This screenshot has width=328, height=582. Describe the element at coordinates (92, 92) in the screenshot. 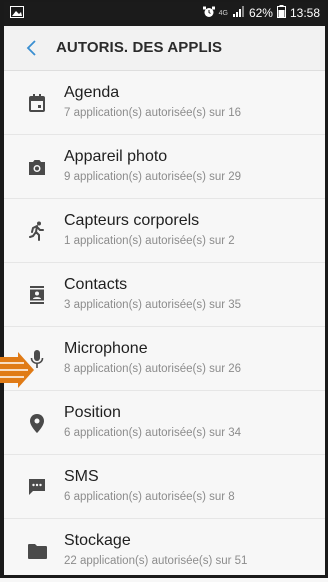

I see `permission-label: Agenda` at that location.